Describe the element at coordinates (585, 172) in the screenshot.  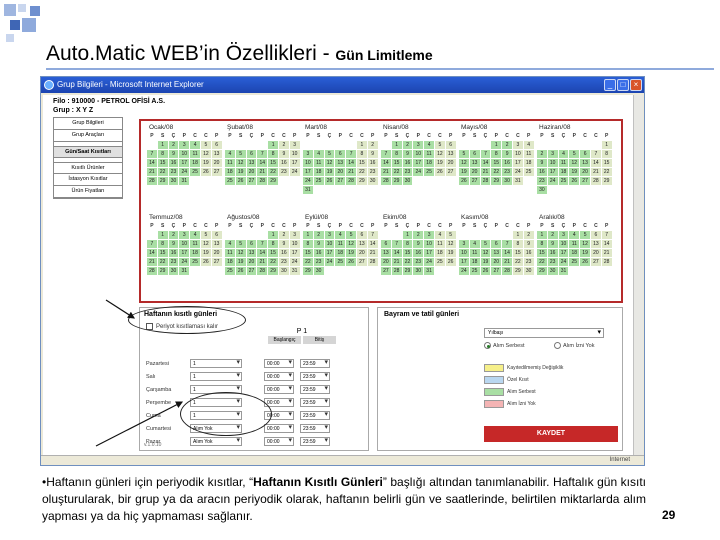
I see `calendar-day: 20` at that location.